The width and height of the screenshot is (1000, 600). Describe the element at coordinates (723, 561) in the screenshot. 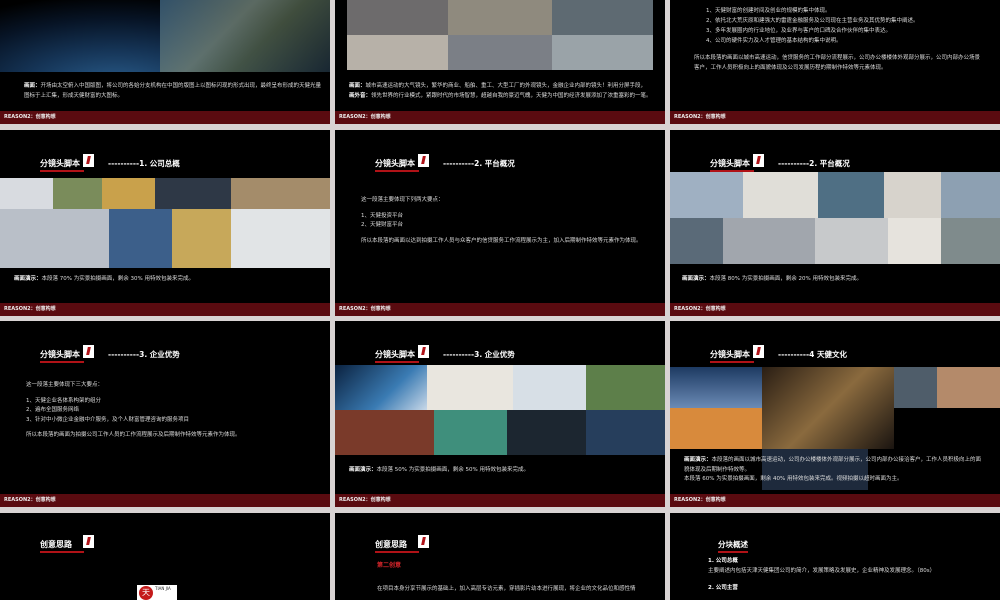

I see `overview-heading: 1. 公司总概` at that location.